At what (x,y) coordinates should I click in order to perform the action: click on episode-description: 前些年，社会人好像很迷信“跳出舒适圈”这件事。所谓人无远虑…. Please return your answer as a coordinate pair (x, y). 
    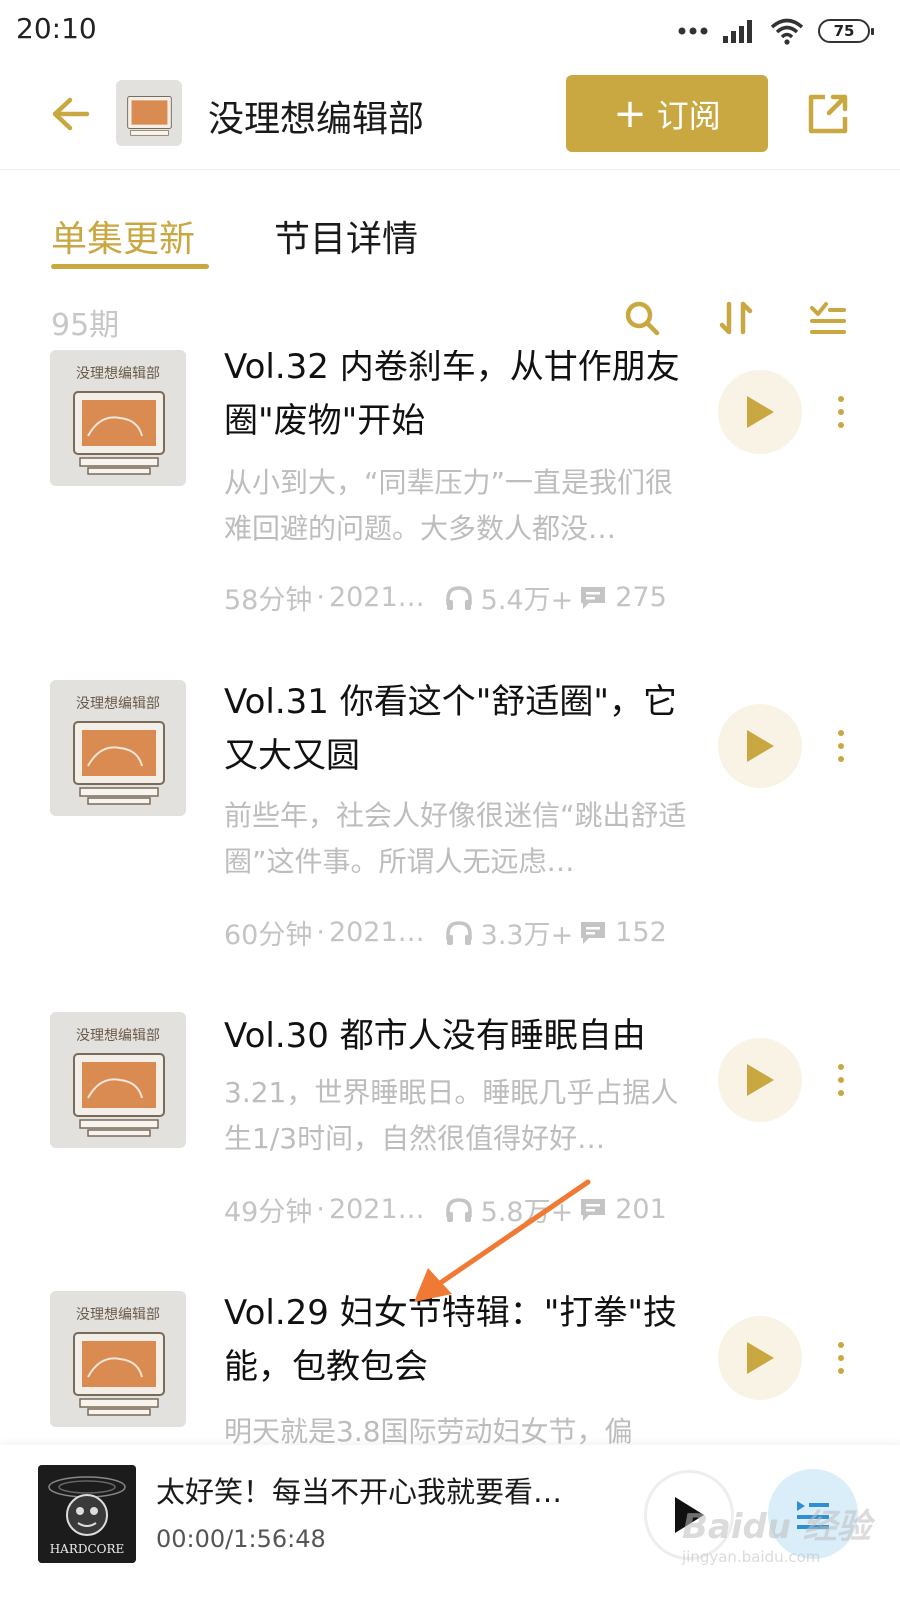
    Looking at the image, I should click on (455, 838).